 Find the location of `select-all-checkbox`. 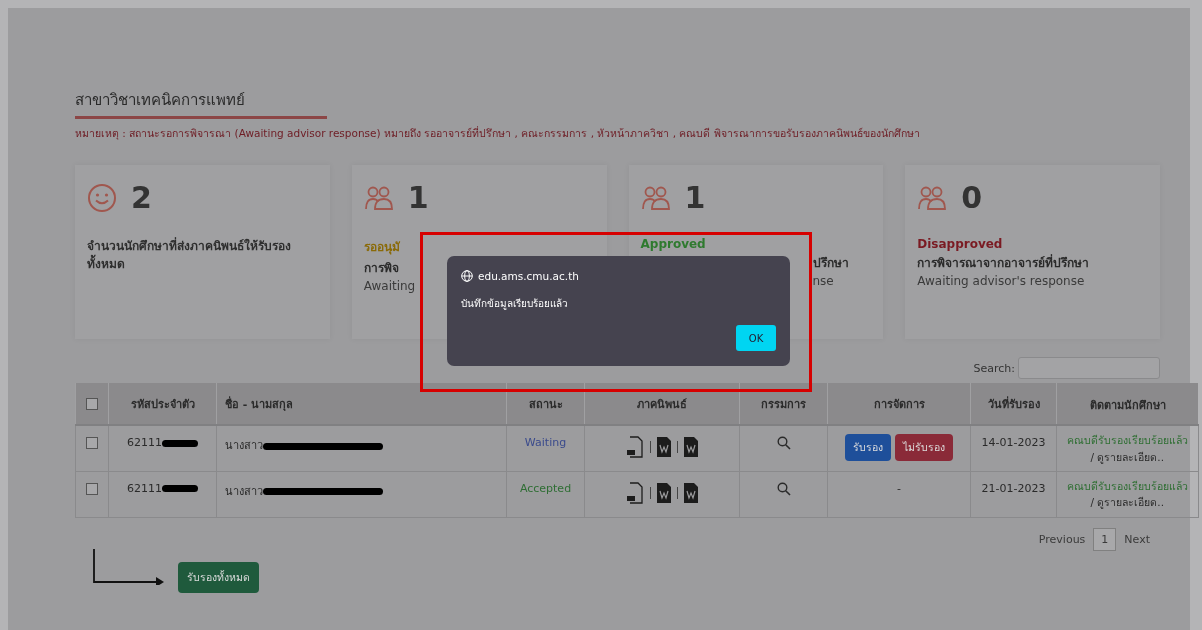

select-all-checkbox is located at coordinates (92, 404).